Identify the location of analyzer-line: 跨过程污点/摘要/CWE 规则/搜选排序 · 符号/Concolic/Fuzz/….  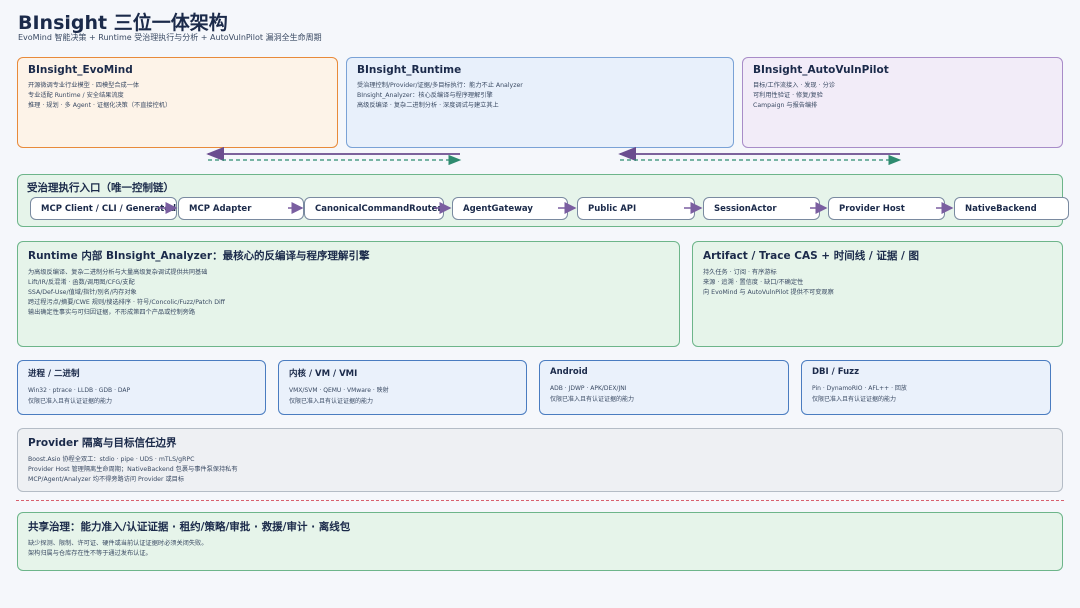
(126, 302).